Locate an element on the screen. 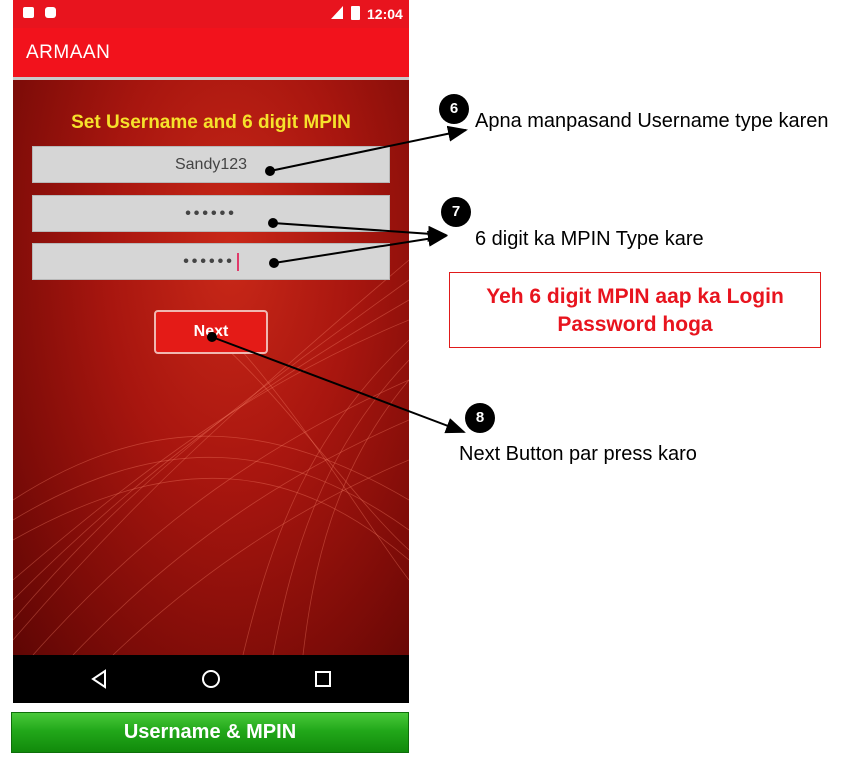  step-8-badge: 8 is located at coordinates (480, 418).